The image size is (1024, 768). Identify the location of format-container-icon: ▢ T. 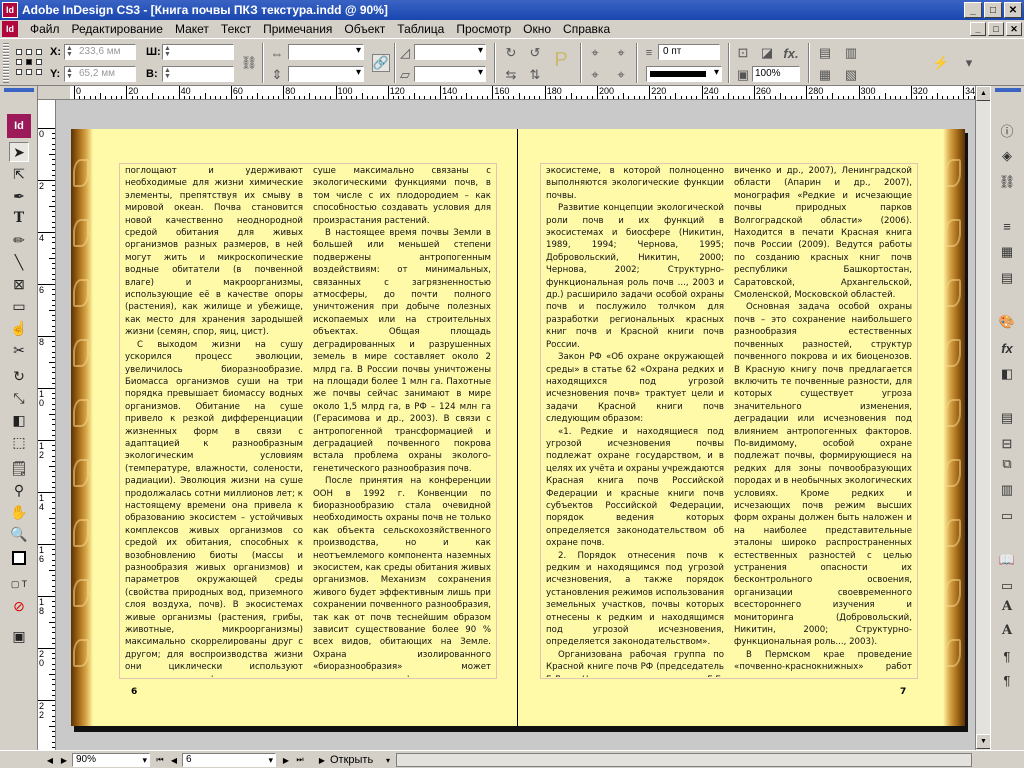
(19, 584).